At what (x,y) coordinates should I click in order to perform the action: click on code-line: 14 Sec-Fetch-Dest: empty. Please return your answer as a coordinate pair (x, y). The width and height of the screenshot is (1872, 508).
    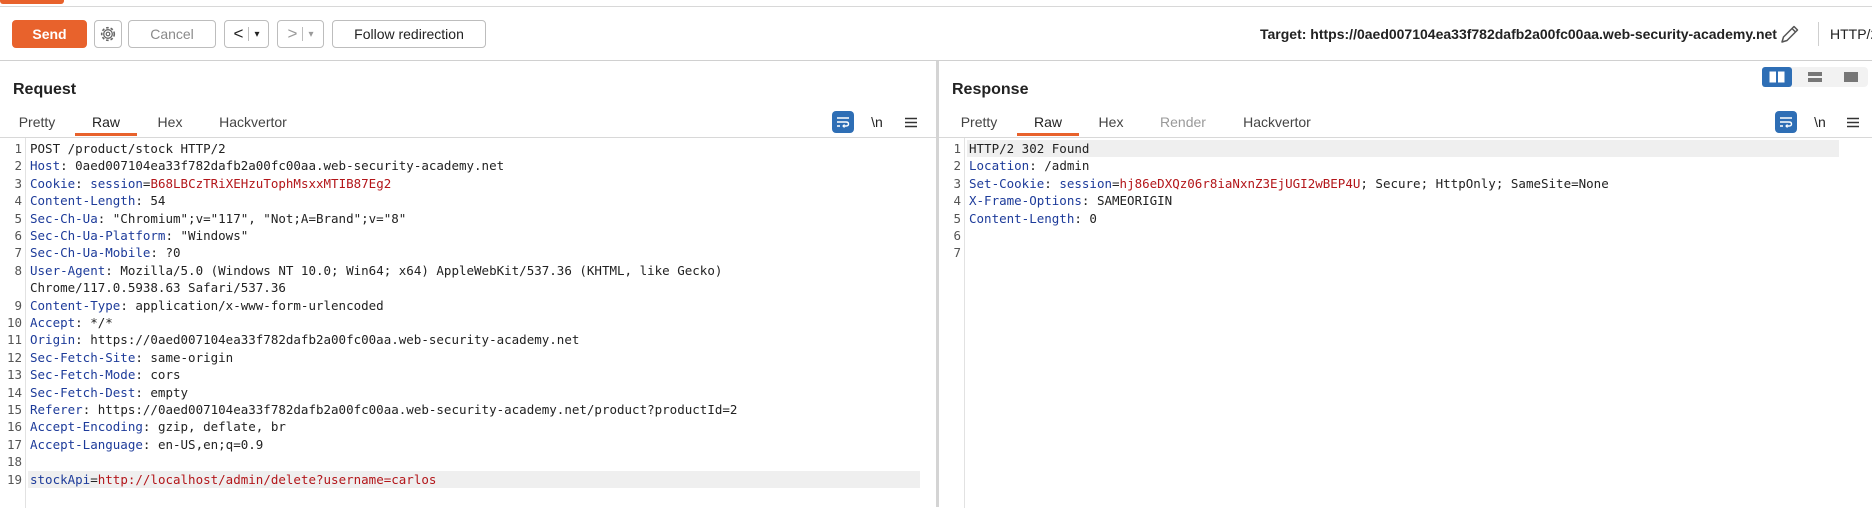
    Looking at the image, I should click on (468, 392).